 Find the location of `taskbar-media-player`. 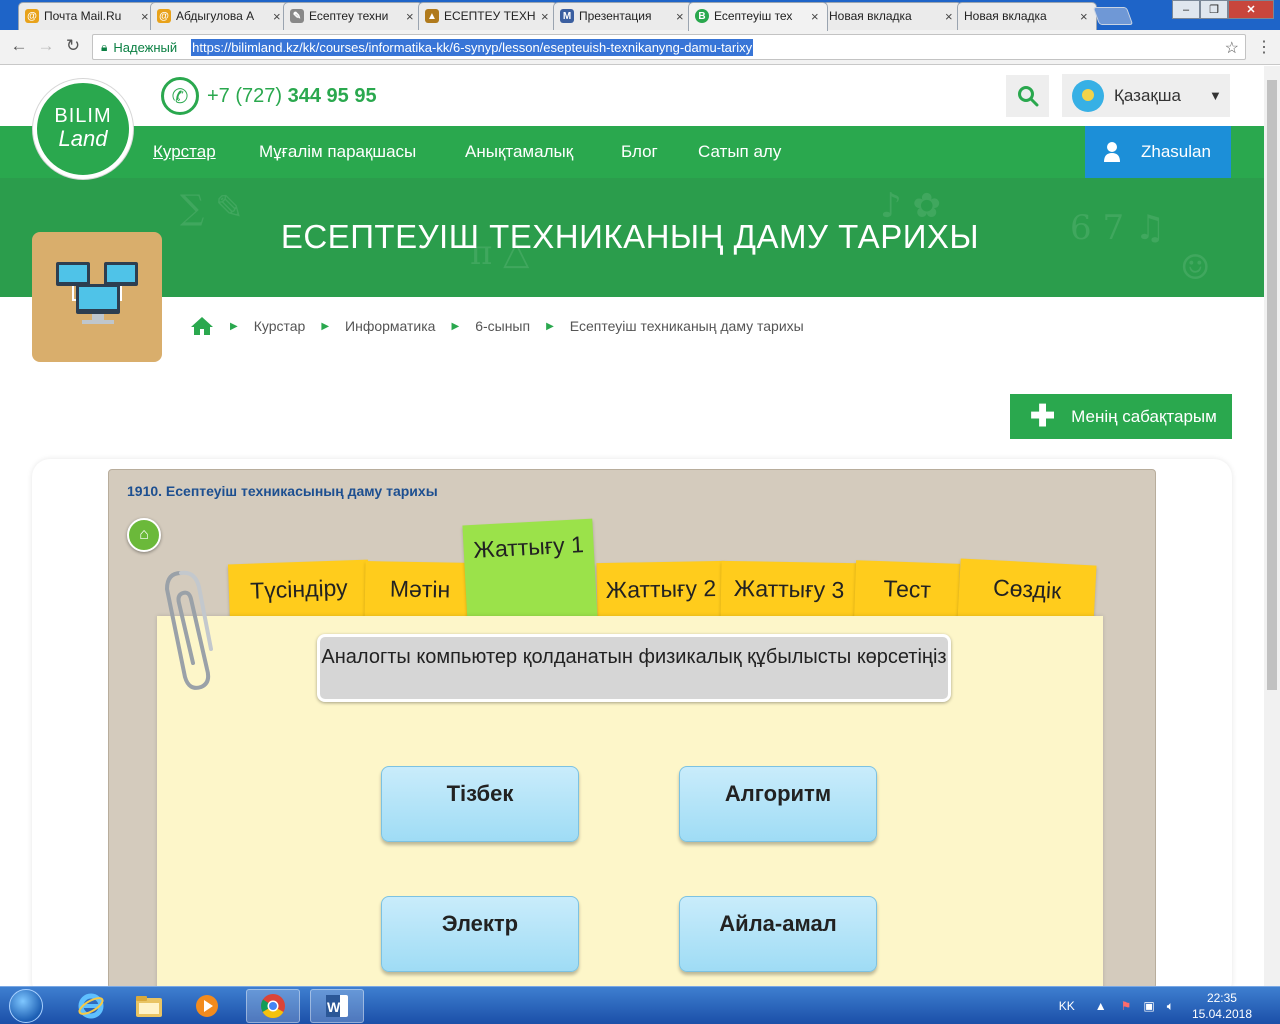

taskbar-media-player is located at coordinates (207, 1006).